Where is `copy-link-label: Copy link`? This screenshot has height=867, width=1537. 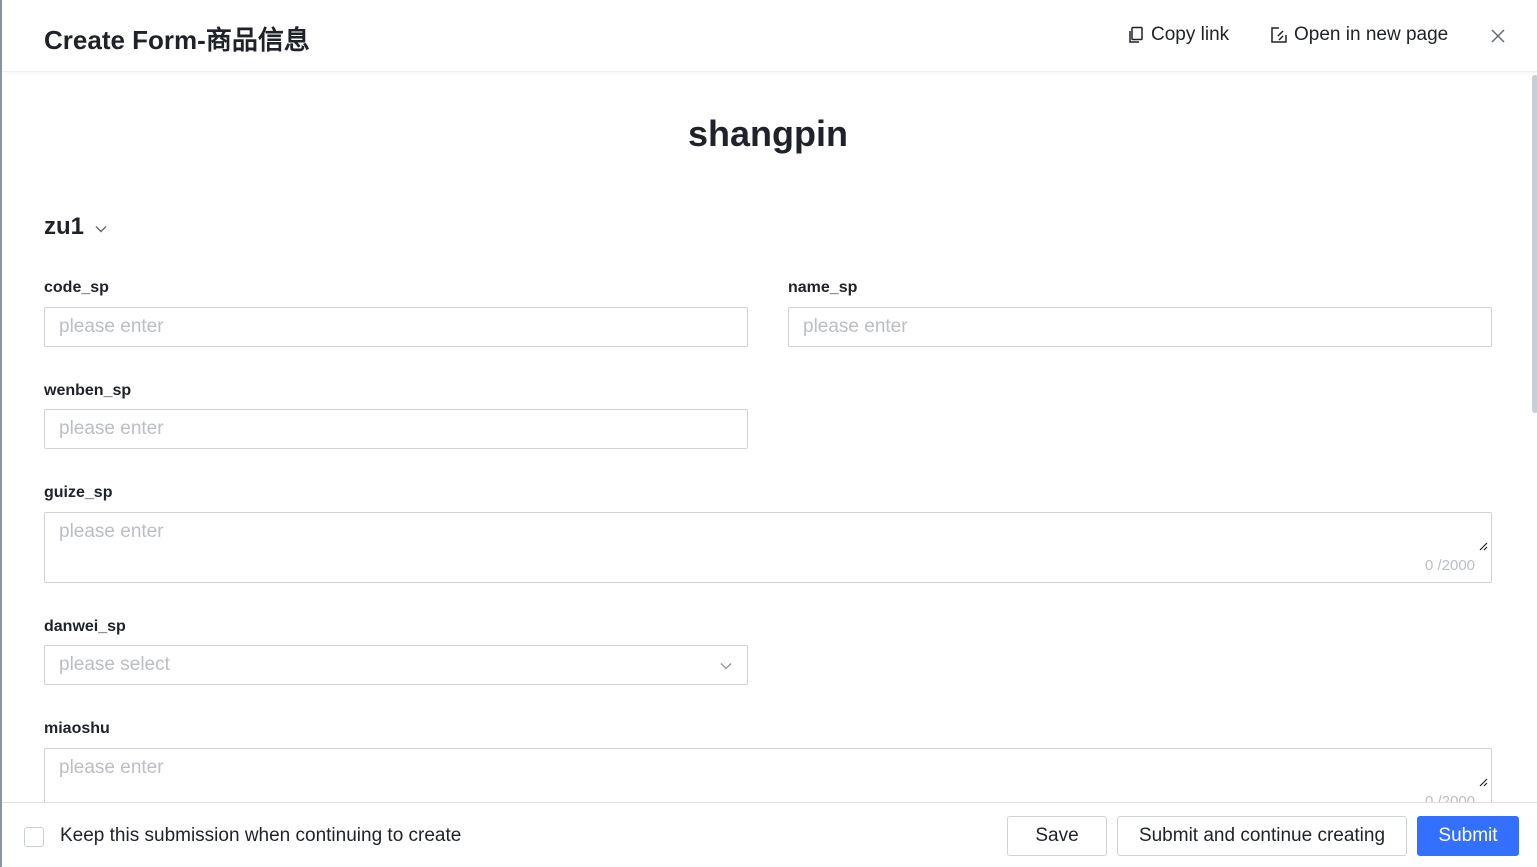
copy-link-label: Copy link is located at coordinates (1190, 34).